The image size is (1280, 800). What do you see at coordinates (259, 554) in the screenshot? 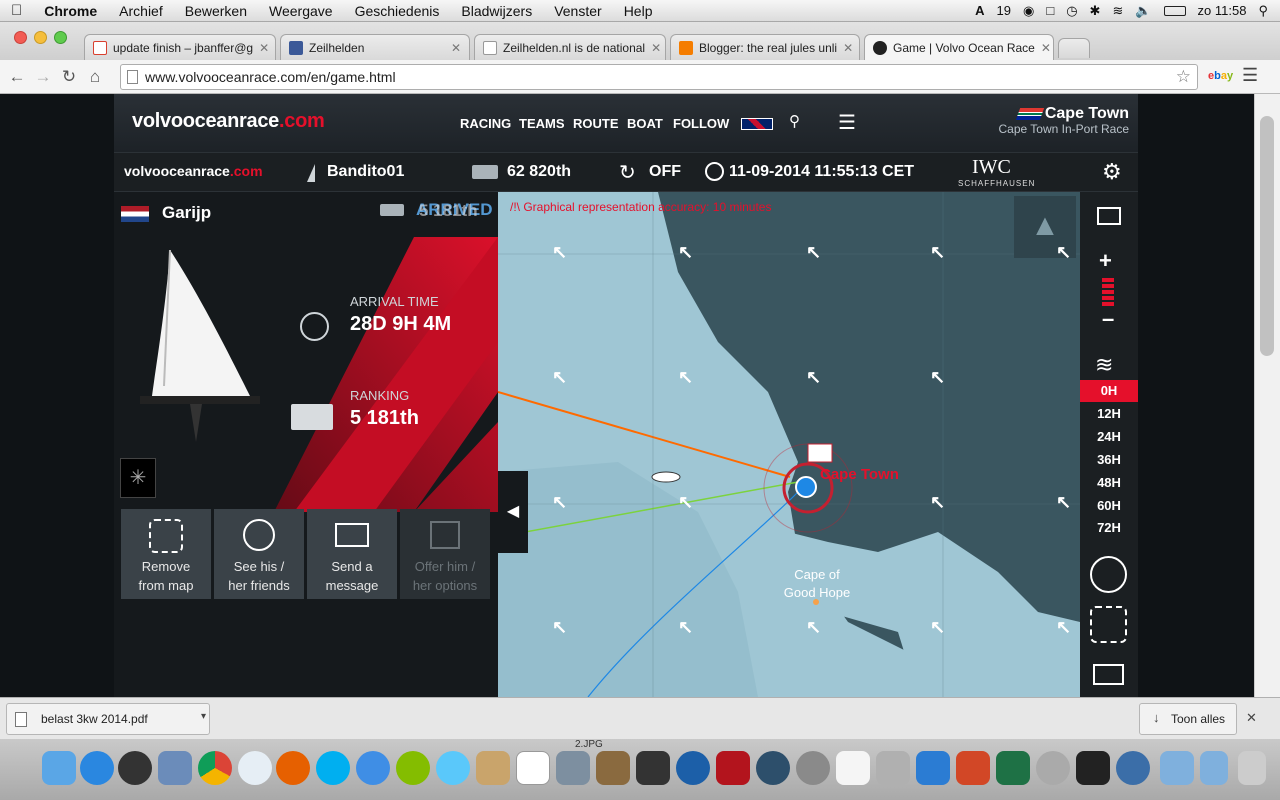
I see `see-friends-button: See his / her friends` at bounding box center [259, 554].